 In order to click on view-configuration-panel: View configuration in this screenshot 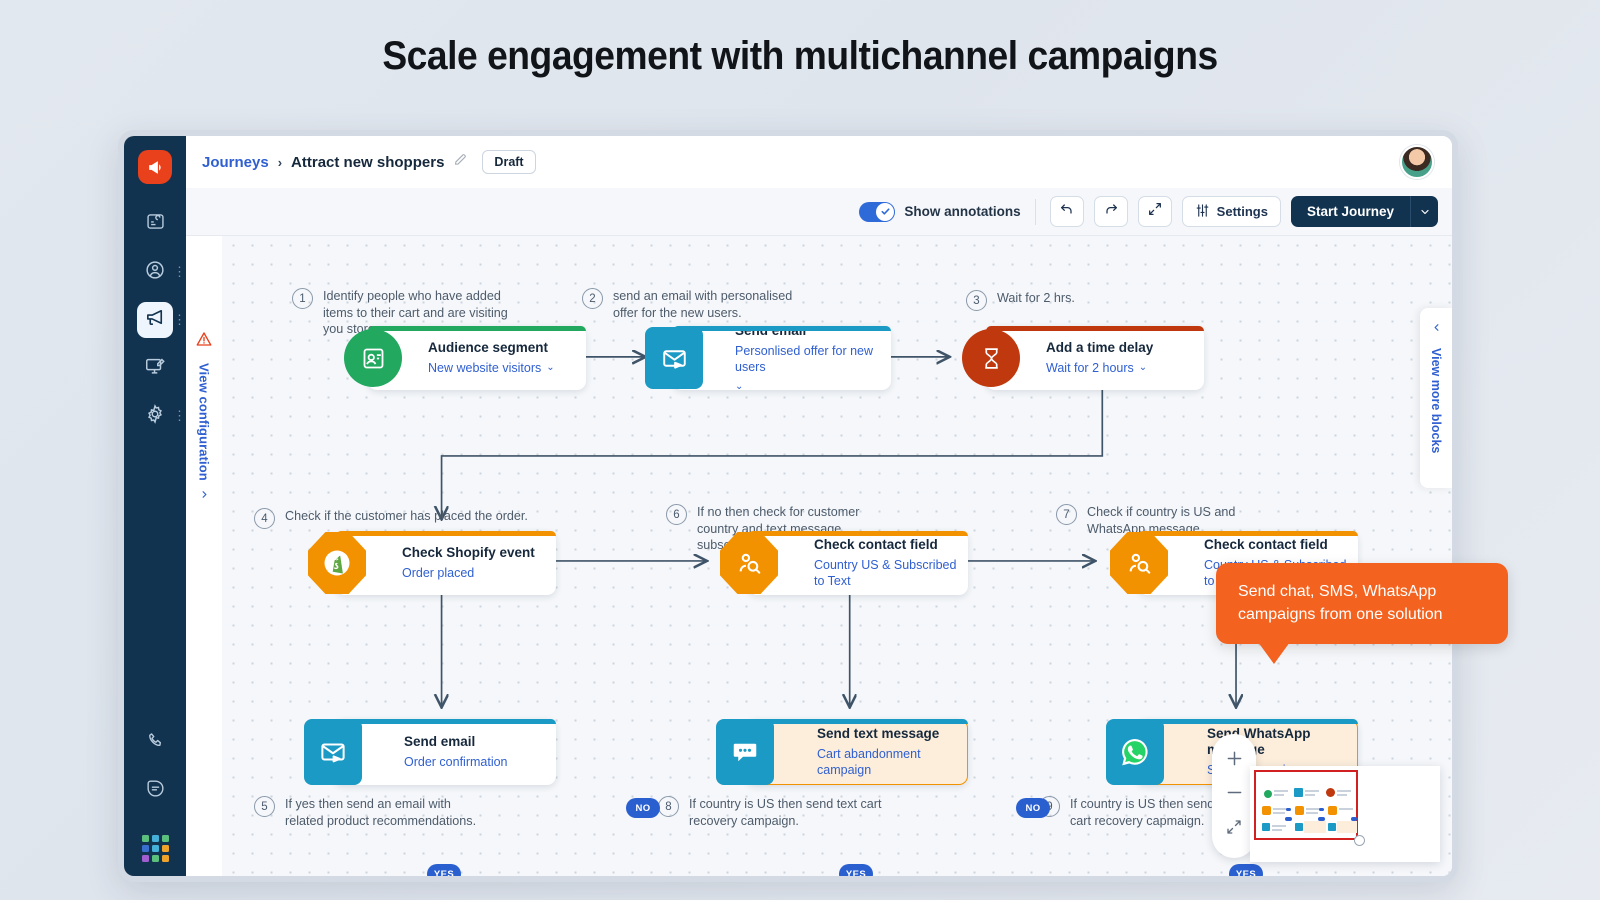, I will do `click(204, 556)`.